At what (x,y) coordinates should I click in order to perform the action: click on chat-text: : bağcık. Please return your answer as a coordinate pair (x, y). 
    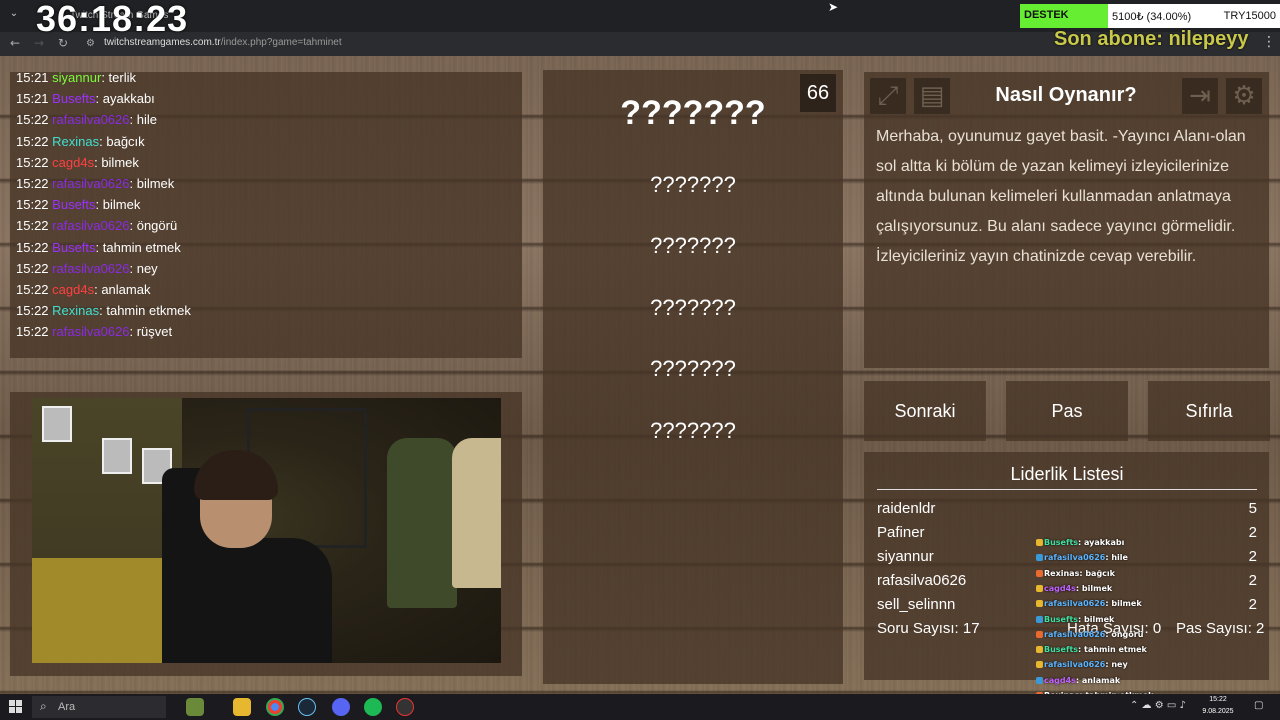
    Looking at the image, I should click on (122, 141).